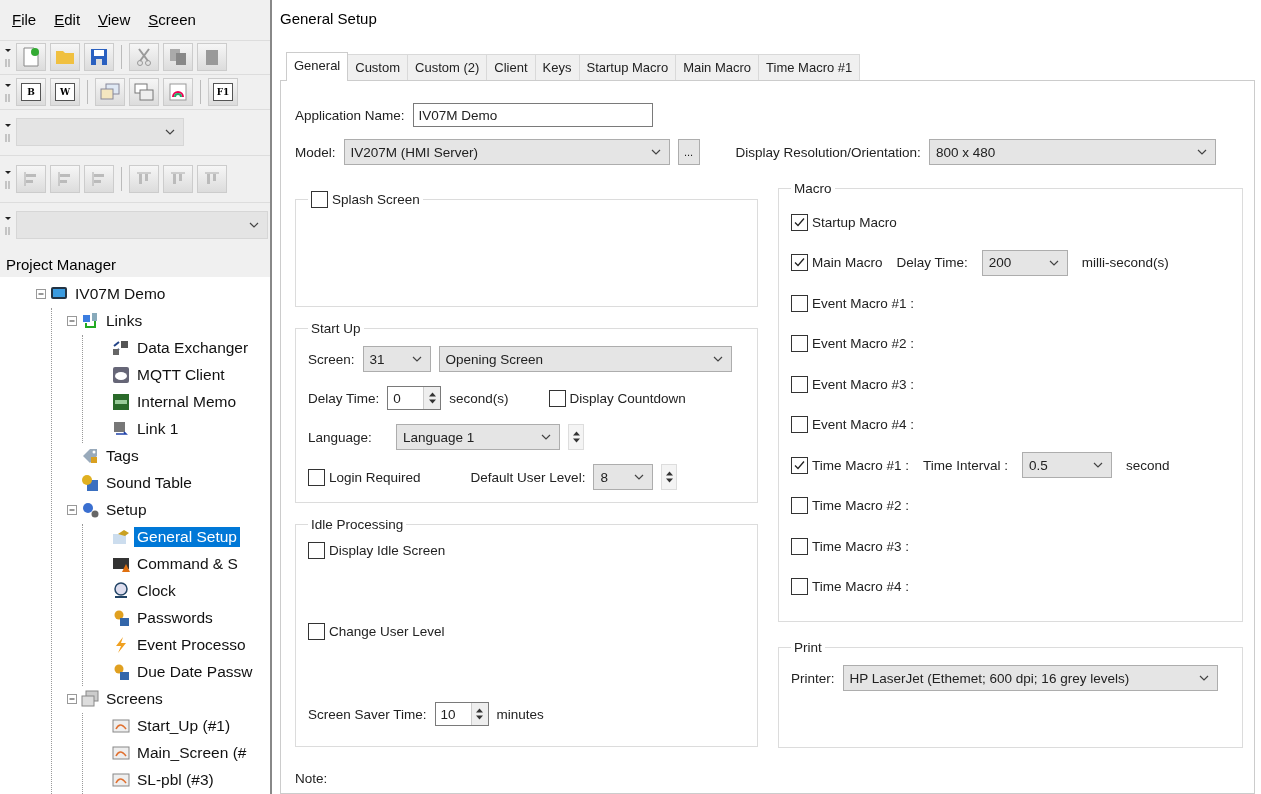 The image size is (1261, 794). I want to click on checkbox-label: Startup Macro, so click(854, 222).